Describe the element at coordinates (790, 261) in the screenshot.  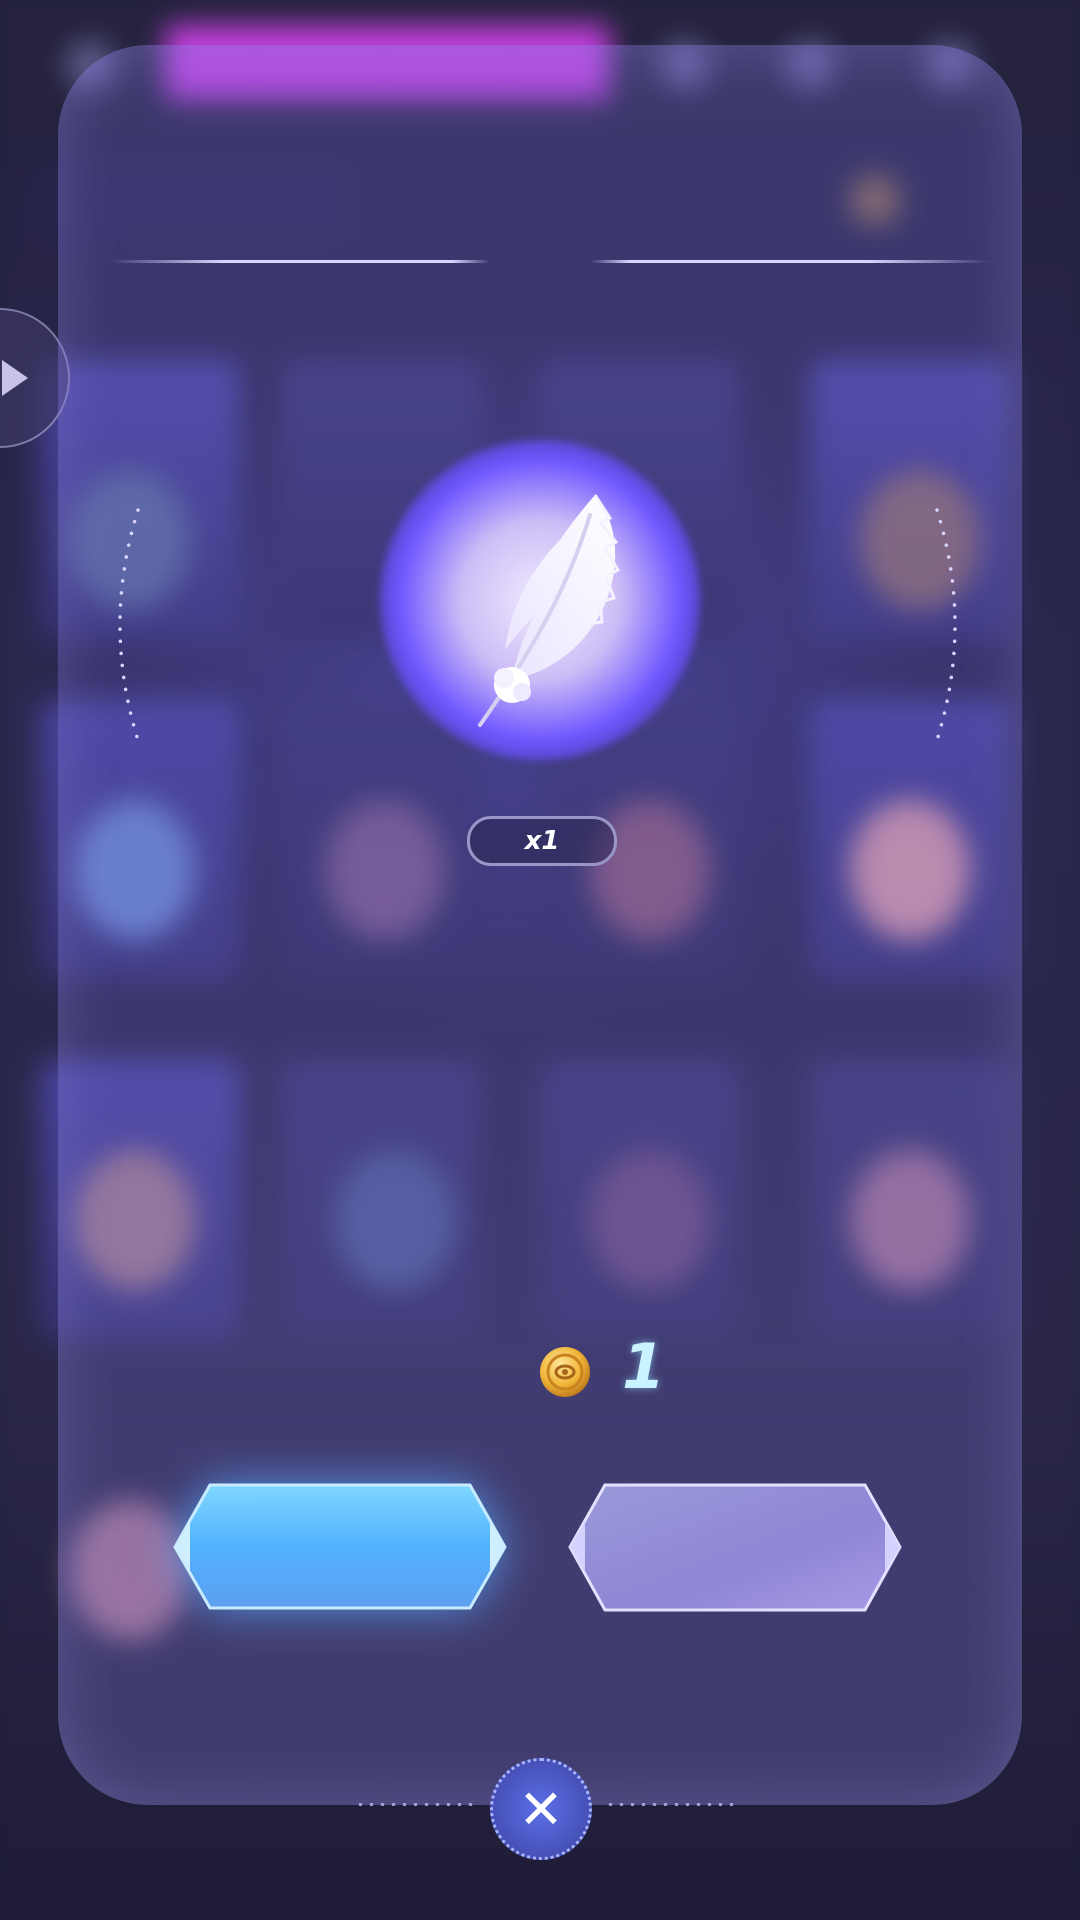
I see `panel-divider-right` at that location.